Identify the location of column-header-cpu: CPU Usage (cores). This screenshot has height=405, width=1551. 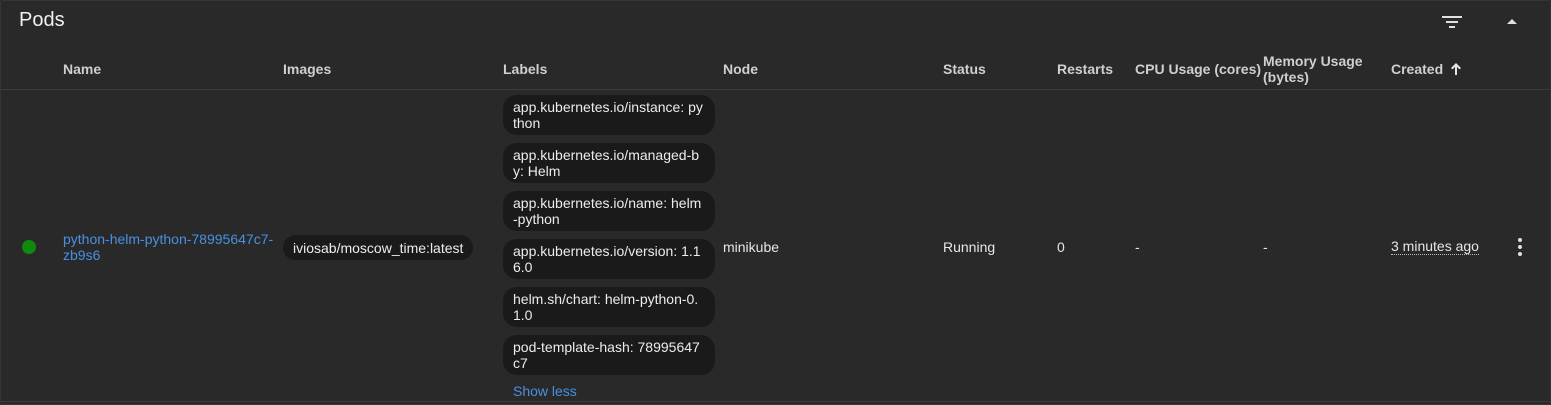
(1198, 69).